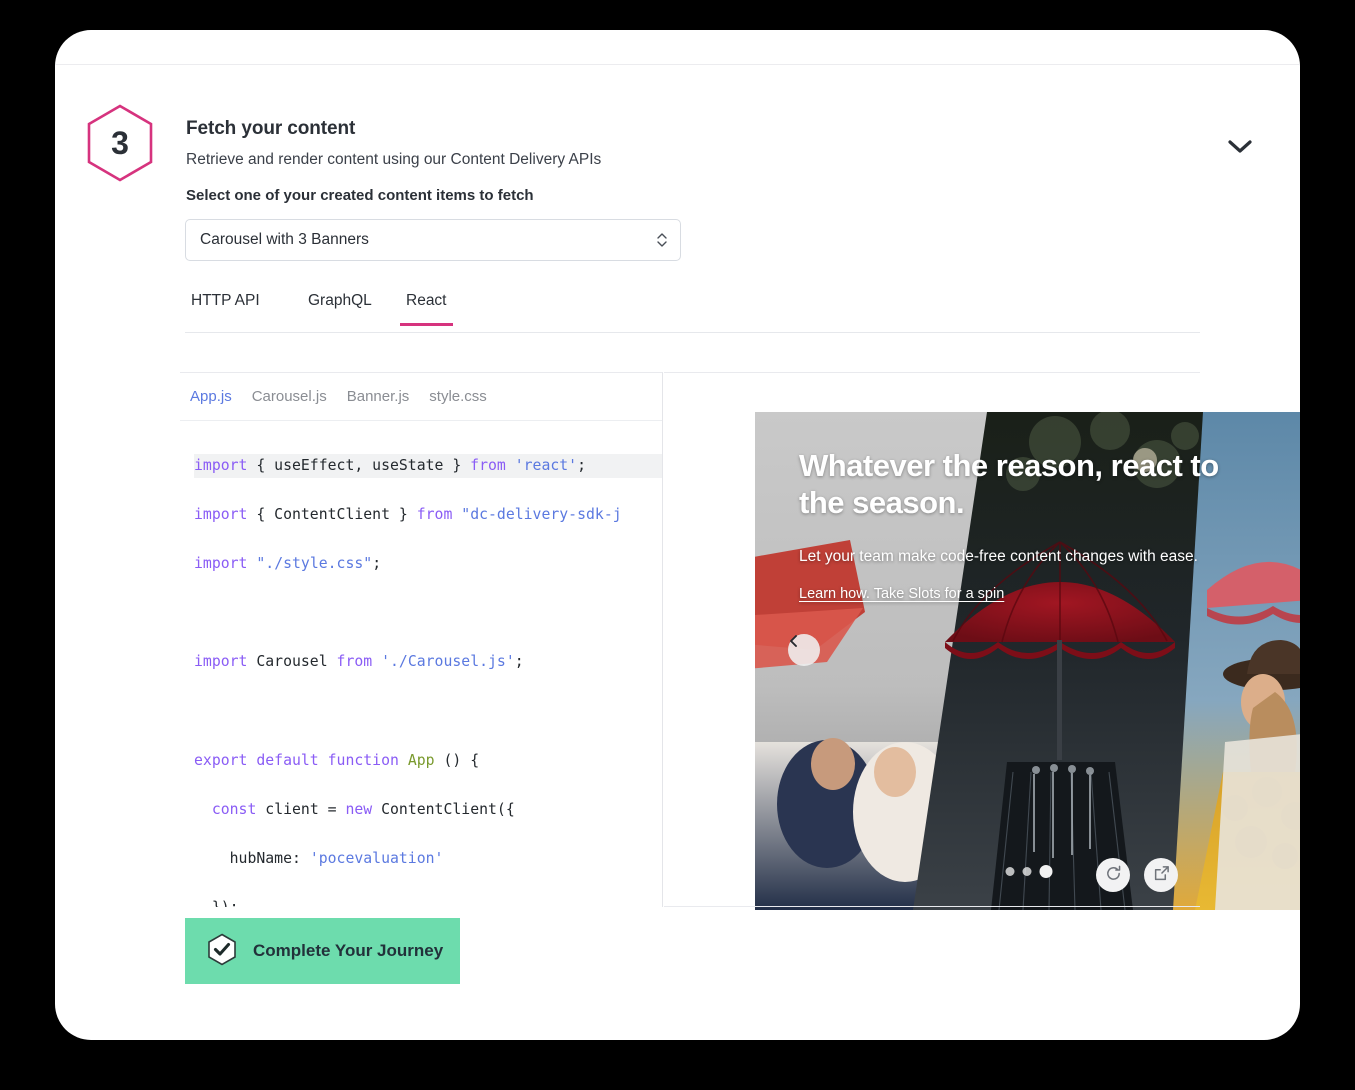  Describe the element at coordinates (348, 950) in the screenshot. I see `complete-journey-label: Complete Your Journey` at that location.